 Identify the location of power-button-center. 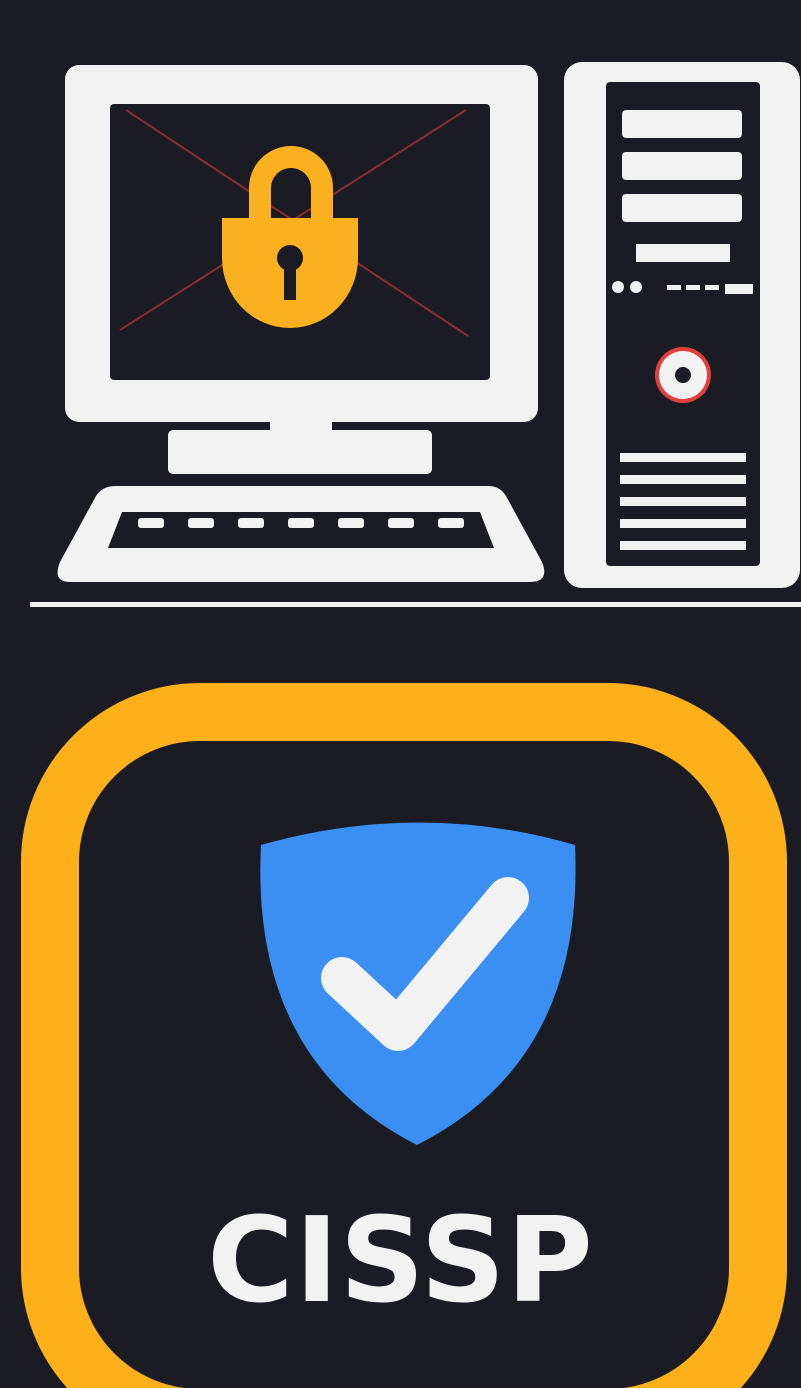
(683, 375).